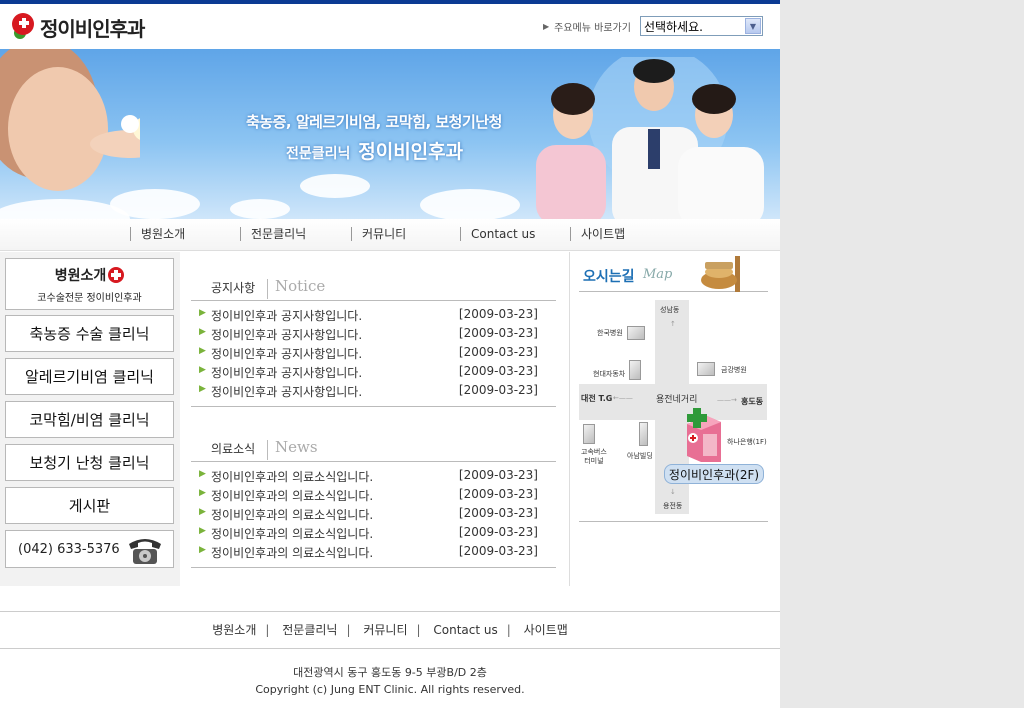  I want to click on lnb-intro-title-text: 병원소개, so click(80, 275).